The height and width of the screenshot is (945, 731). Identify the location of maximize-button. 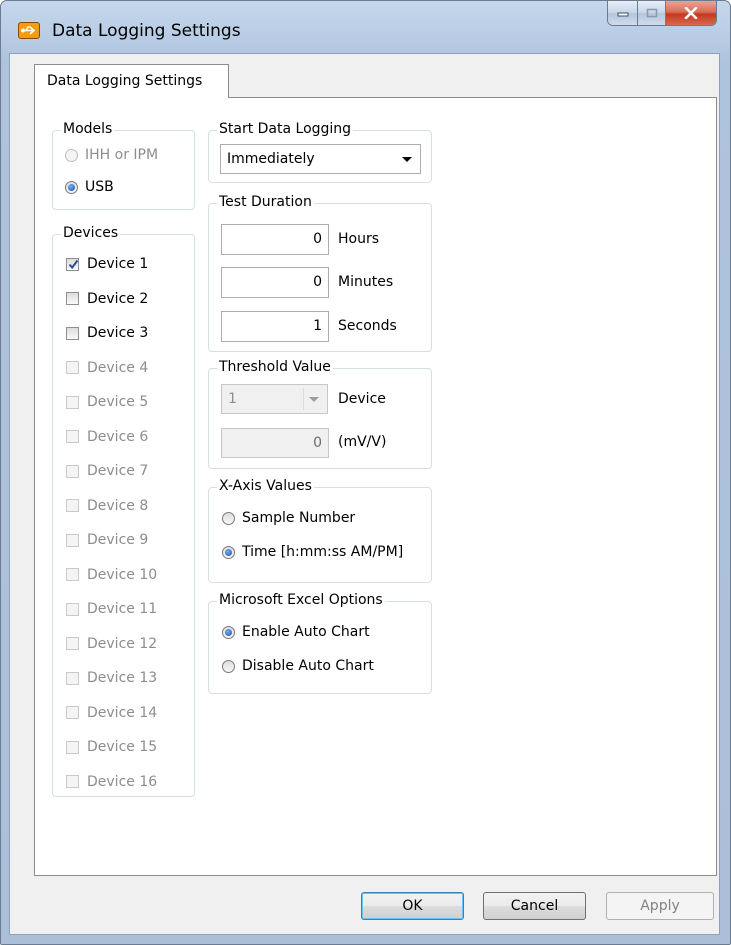
(652, 13).